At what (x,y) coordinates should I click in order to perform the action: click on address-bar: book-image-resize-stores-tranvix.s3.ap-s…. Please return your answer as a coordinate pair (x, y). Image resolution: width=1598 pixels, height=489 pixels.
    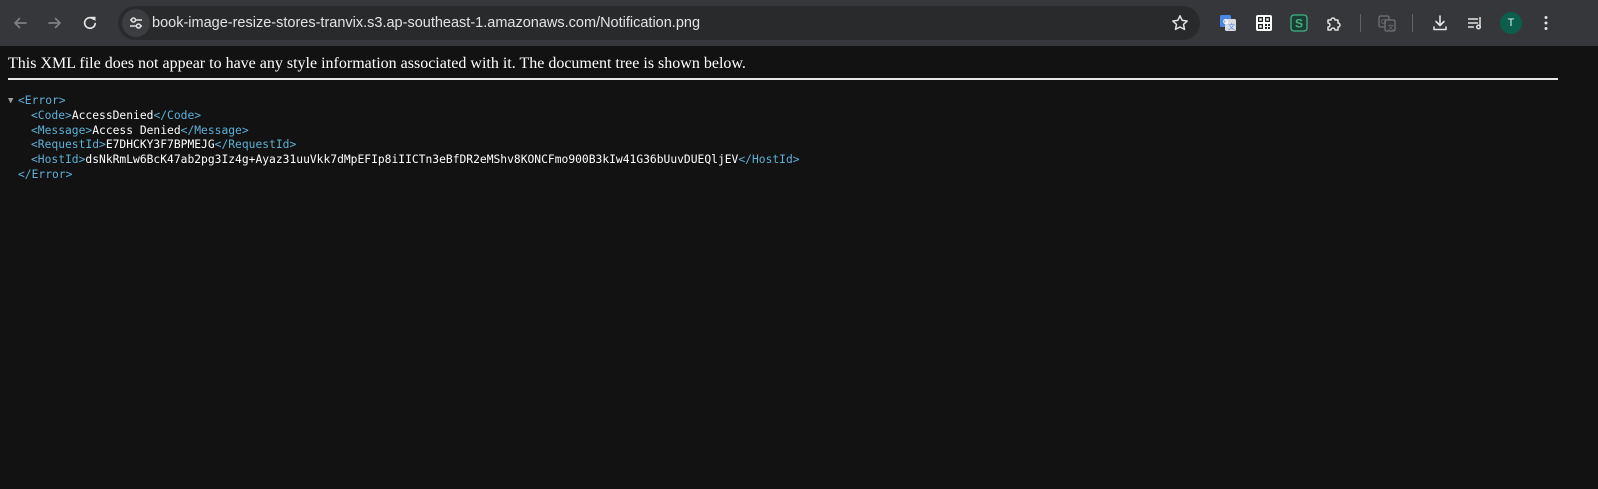
    Looking at the image, I should click on (659, 23).